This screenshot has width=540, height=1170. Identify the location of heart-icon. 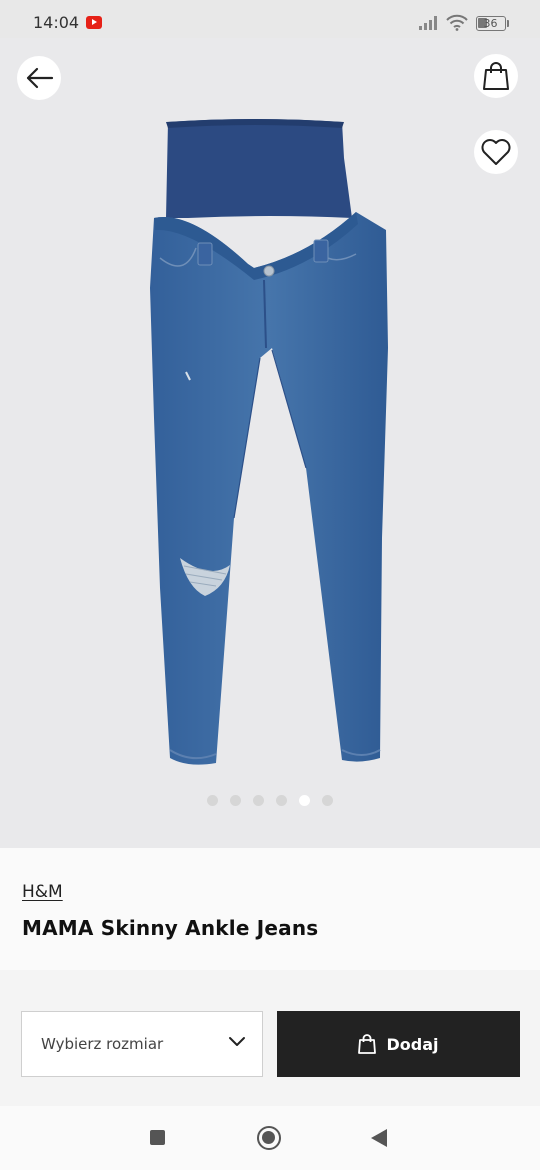
(496, 152).